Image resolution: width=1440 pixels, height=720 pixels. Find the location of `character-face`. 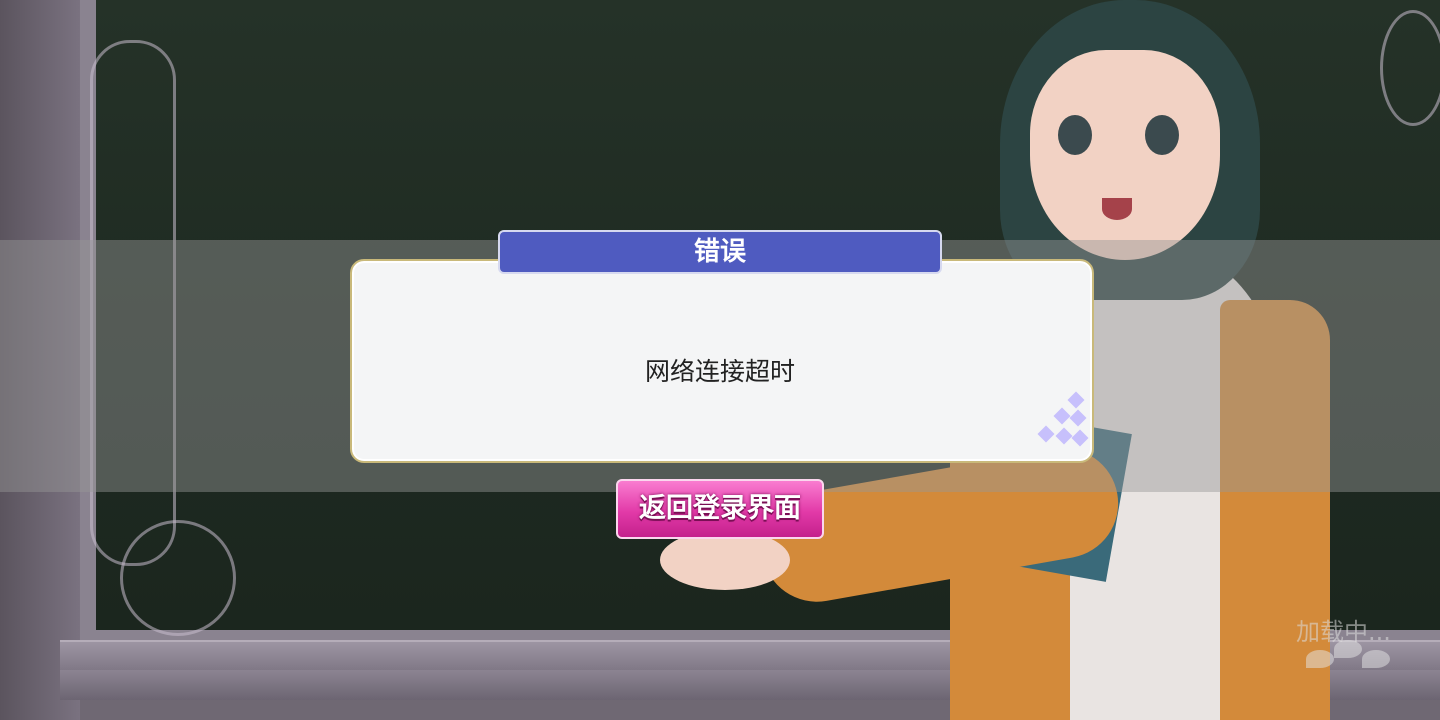

character-face is located at coordinates (1125, 155).